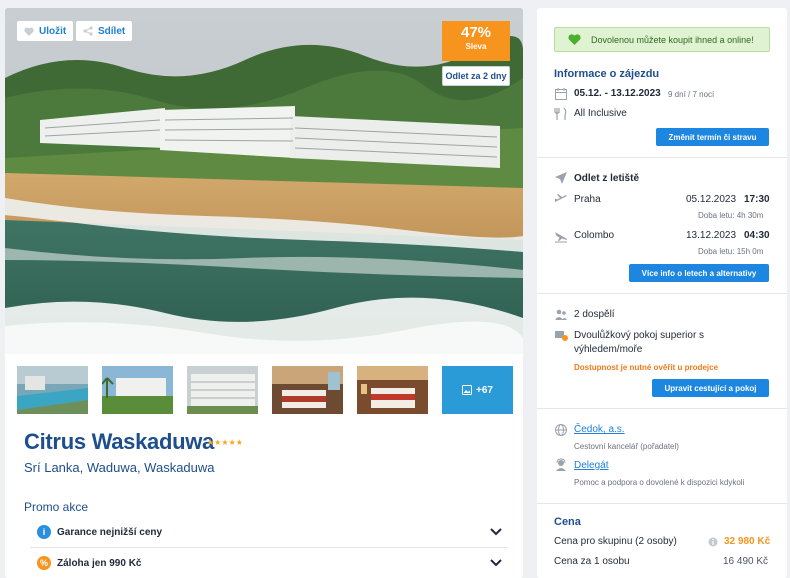 This screenshot has height=578, width=790. I want to click on thumbnail-building, so click(222, 390).